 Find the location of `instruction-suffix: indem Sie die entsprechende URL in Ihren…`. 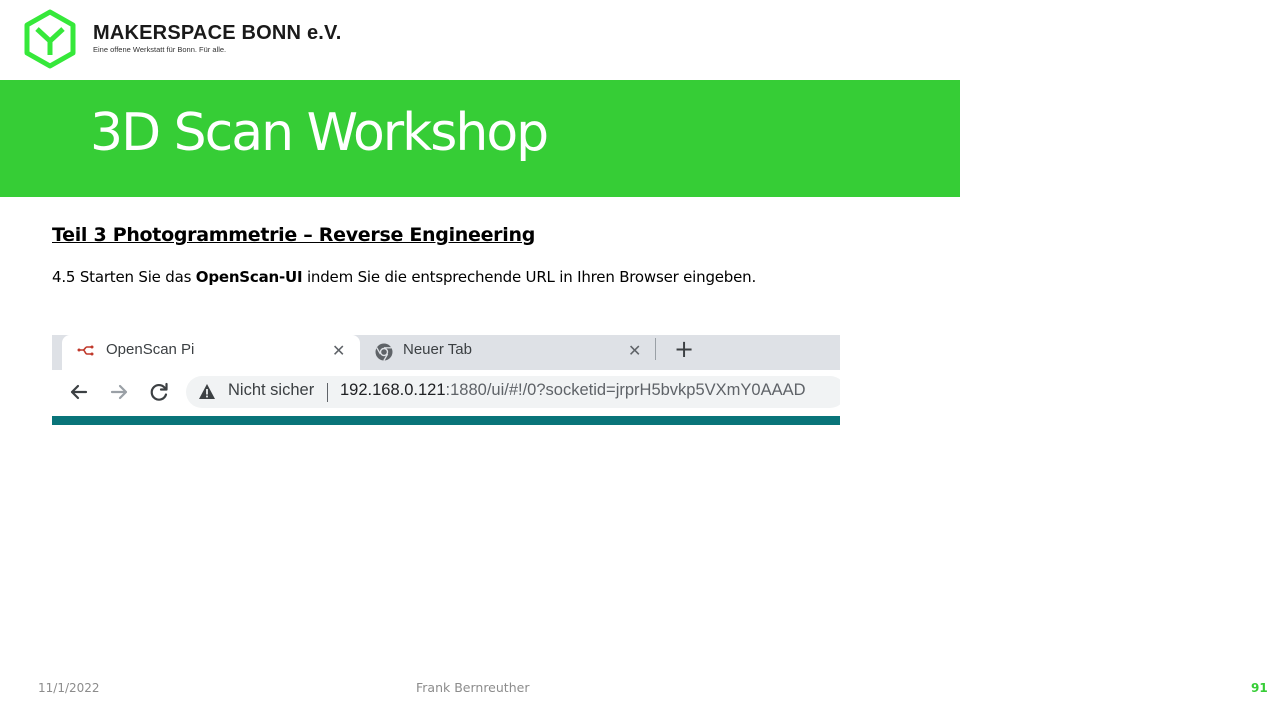

instruction-suffix: indem Sie die entsprechende URL in Ihren… is located at coordinates (529, 277).